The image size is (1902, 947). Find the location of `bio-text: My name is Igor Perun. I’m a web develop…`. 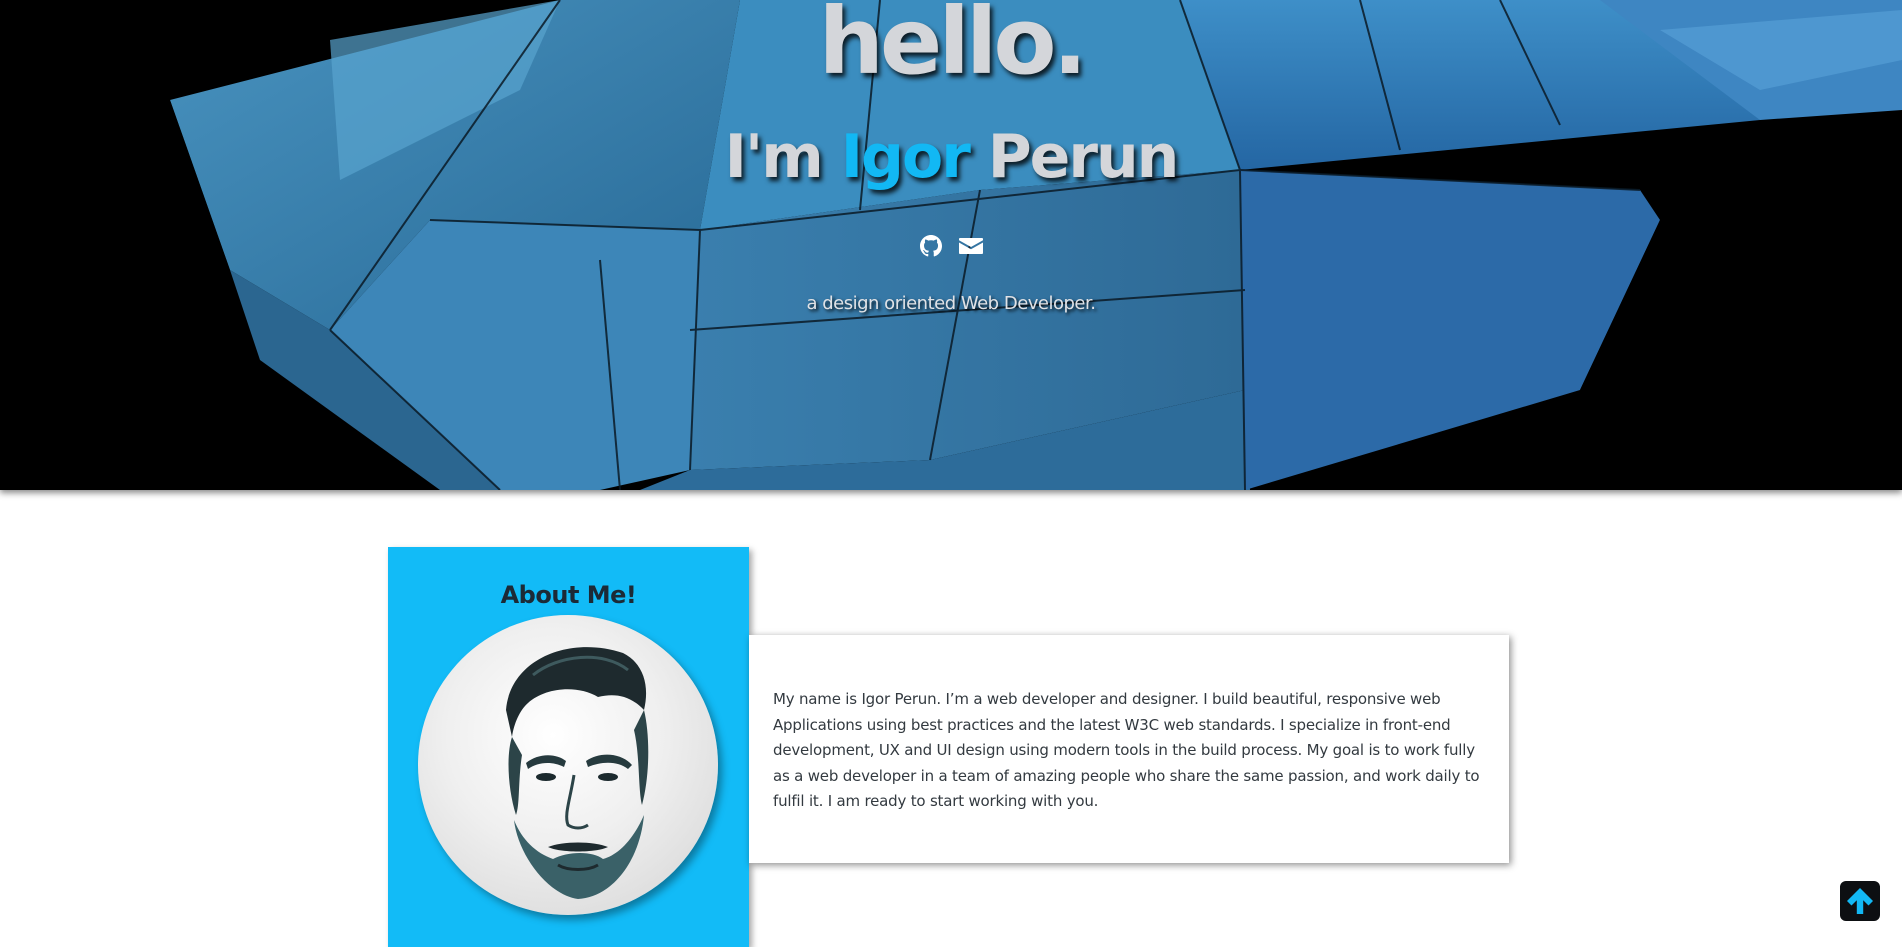

bio-text: My name is Igor Perun. I’m a web develop… is located at coordinates (1126, 750).